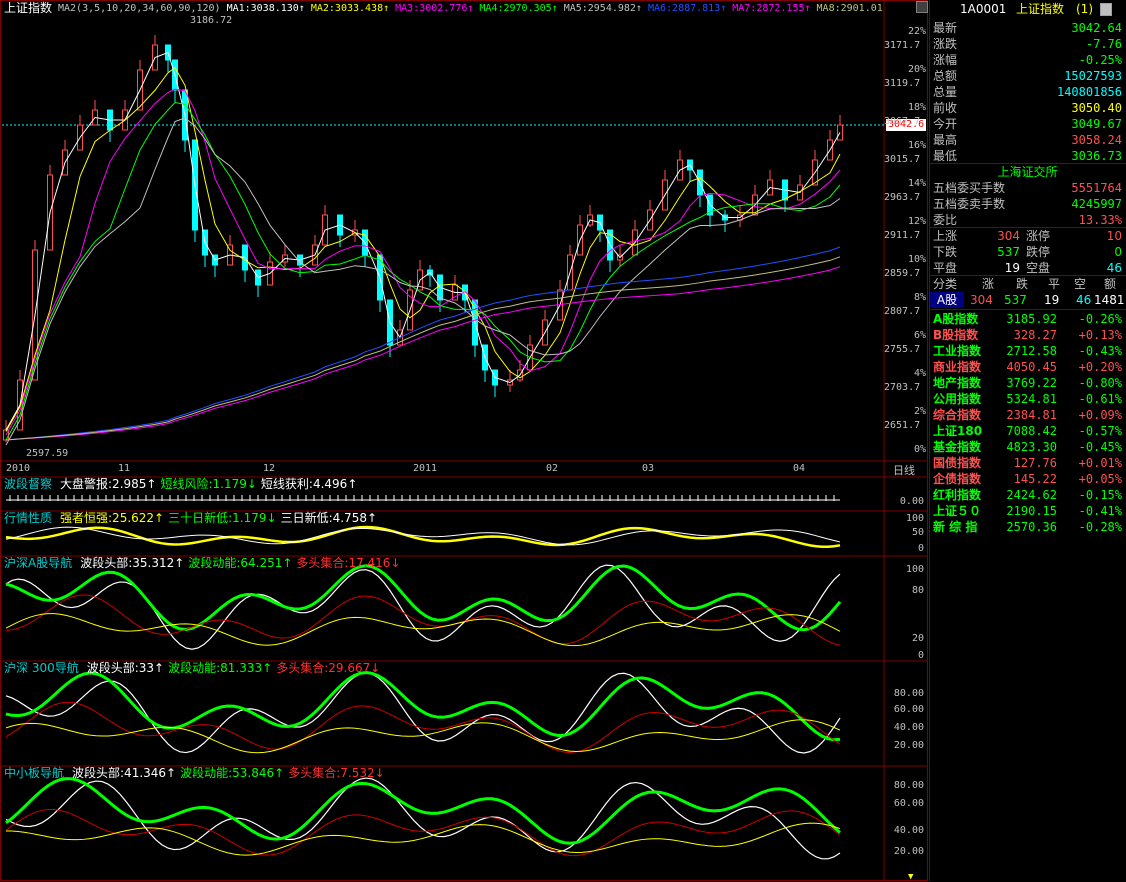  Describe the element at coordinates (945, 124) in the screenshot. I see `quote-label: 今开` at that location.